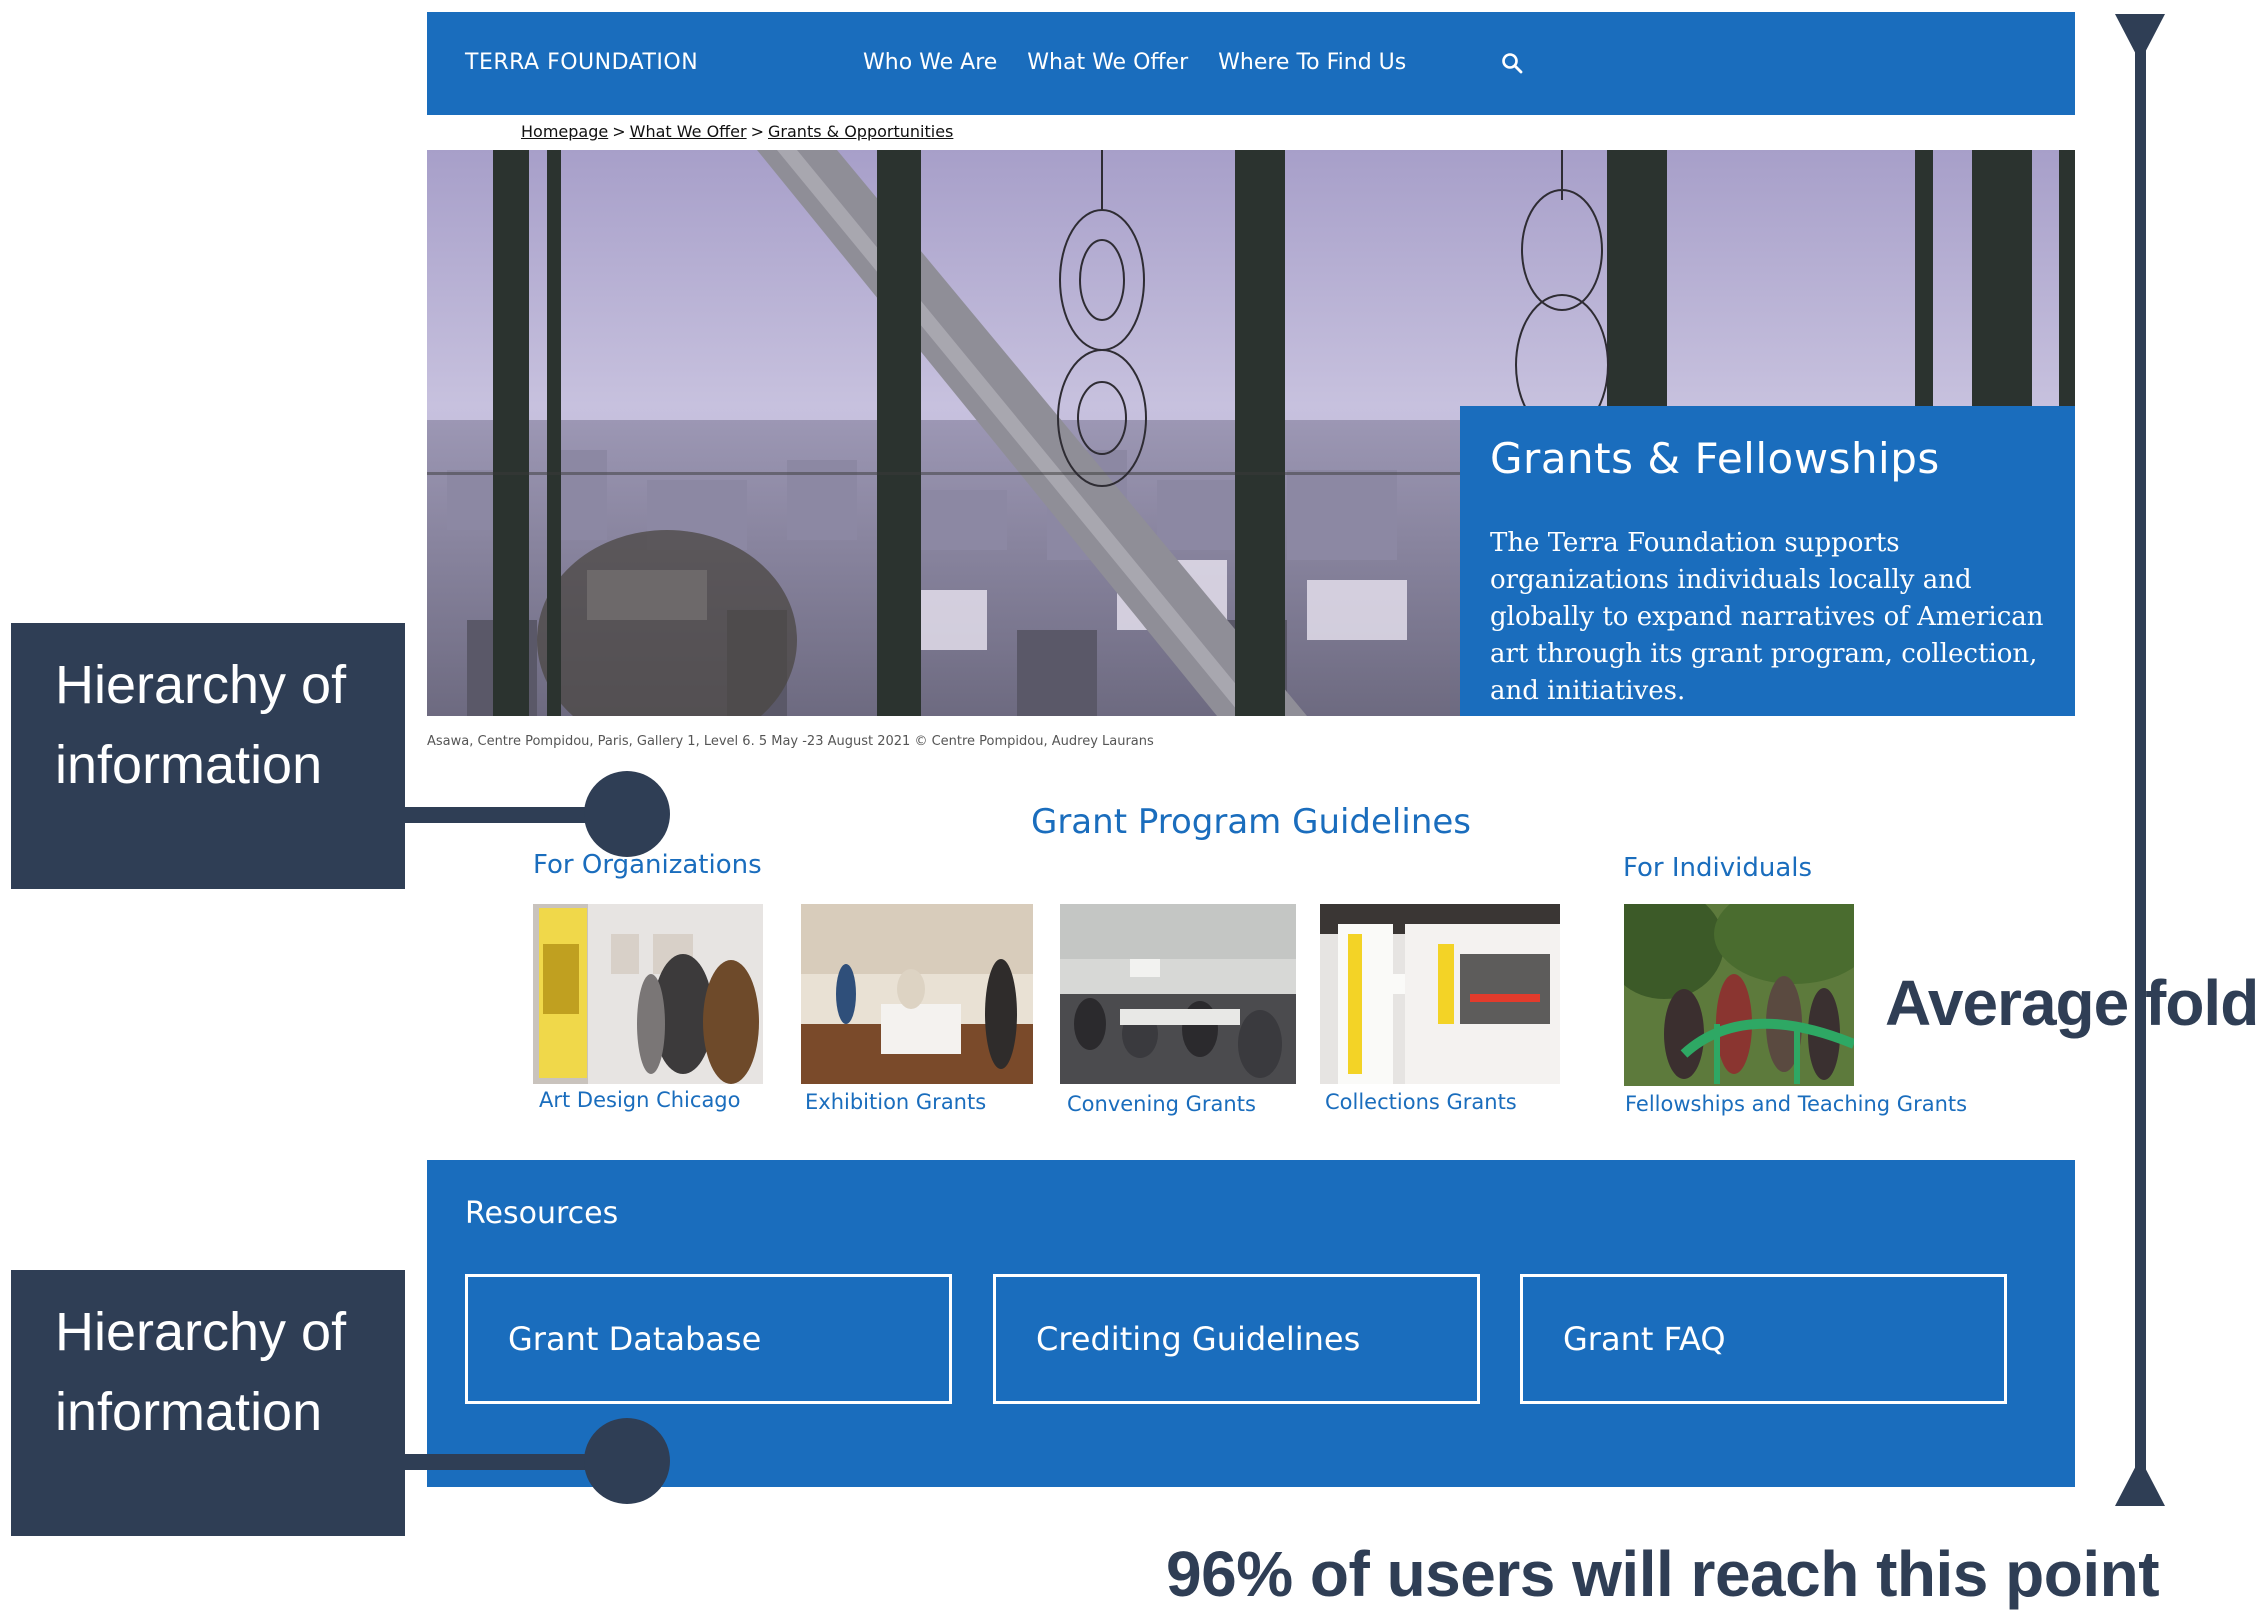 The height and width of the screenshot is (1619, 2260). I want to click on average-fold-label: Average fold, so click(2072, 1003).